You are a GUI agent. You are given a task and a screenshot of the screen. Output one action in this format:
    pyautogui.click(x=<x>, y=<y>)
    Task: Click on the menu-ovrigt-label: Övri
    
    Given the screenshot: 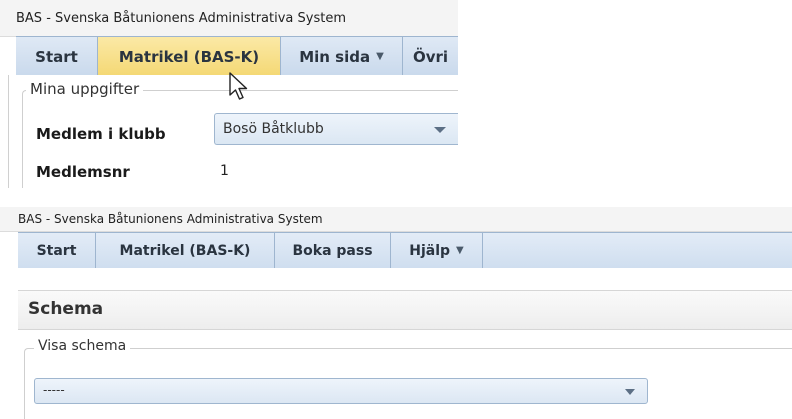 What is the action you would take?
    pyautogui.click(x=431, y=56)
    